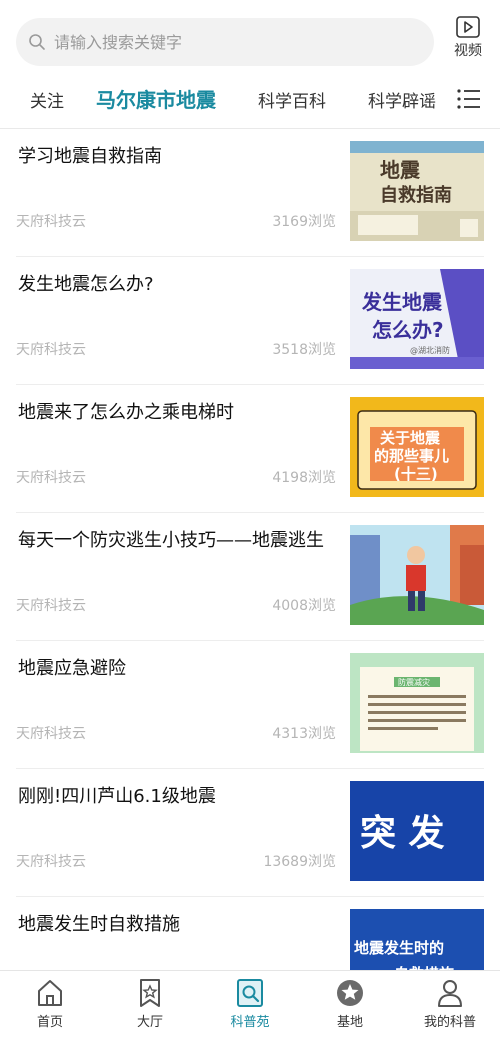 Image resolution: width=500 pixels, height=1043 pixels. Describe the element at coordinates (402, 833) in the screenshot. I see `thumb-text: 突 发` at that location.